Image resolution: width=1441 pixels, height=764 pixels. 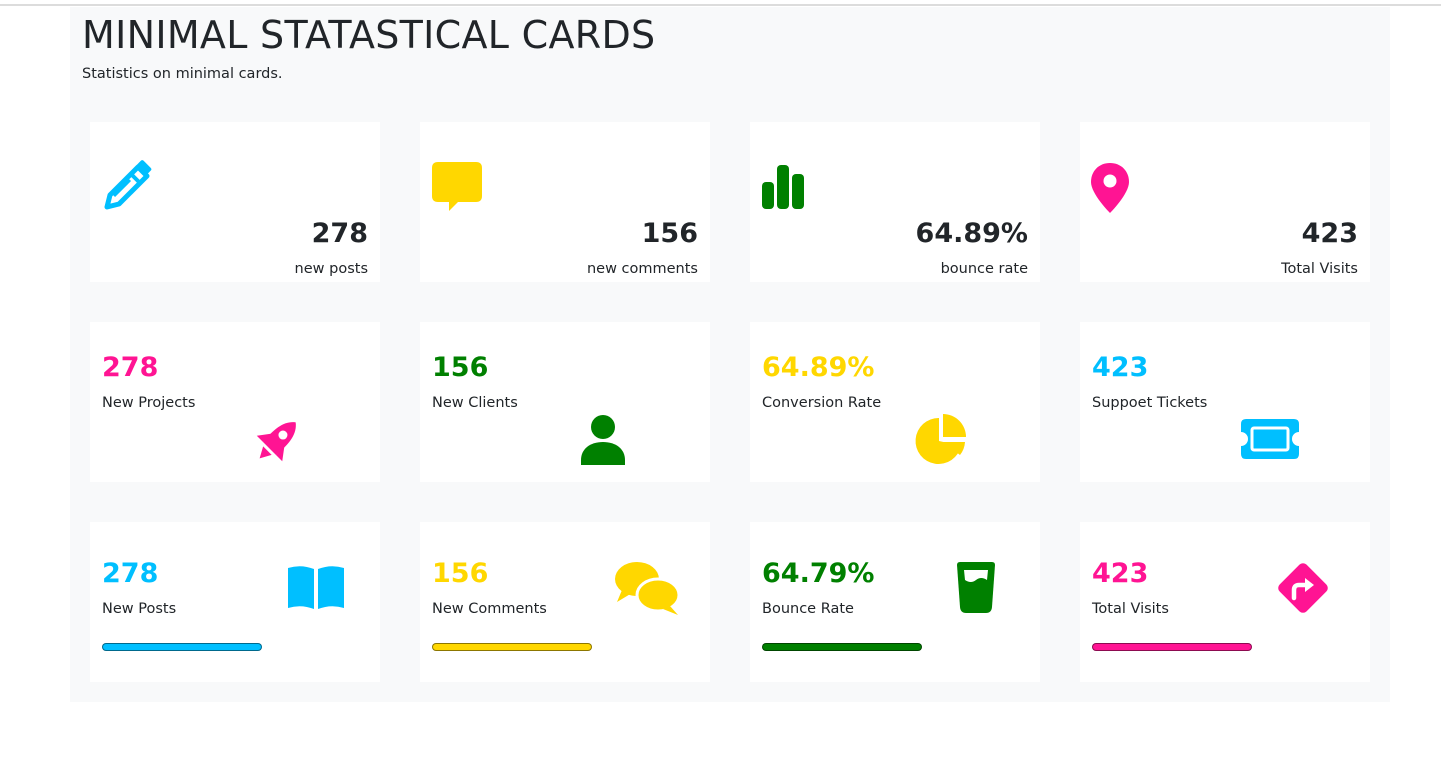 What do you see at coordinates (720, 5) in the screenshot?
I see `top-divider` at bounding box center [720, 5].